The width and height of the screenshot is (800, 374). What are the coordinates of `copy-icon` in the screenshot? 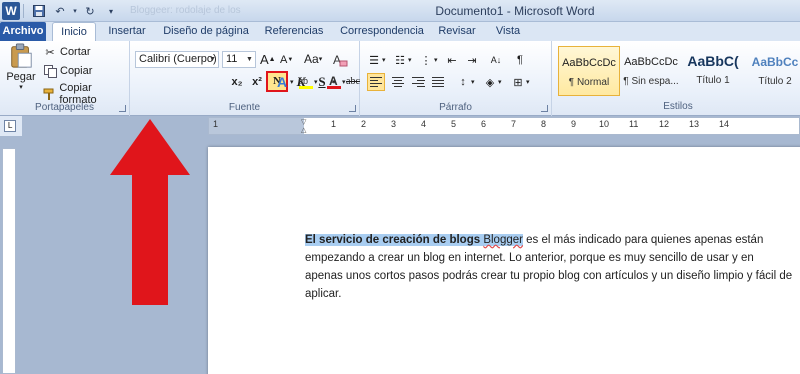 It's located at (50, 71).